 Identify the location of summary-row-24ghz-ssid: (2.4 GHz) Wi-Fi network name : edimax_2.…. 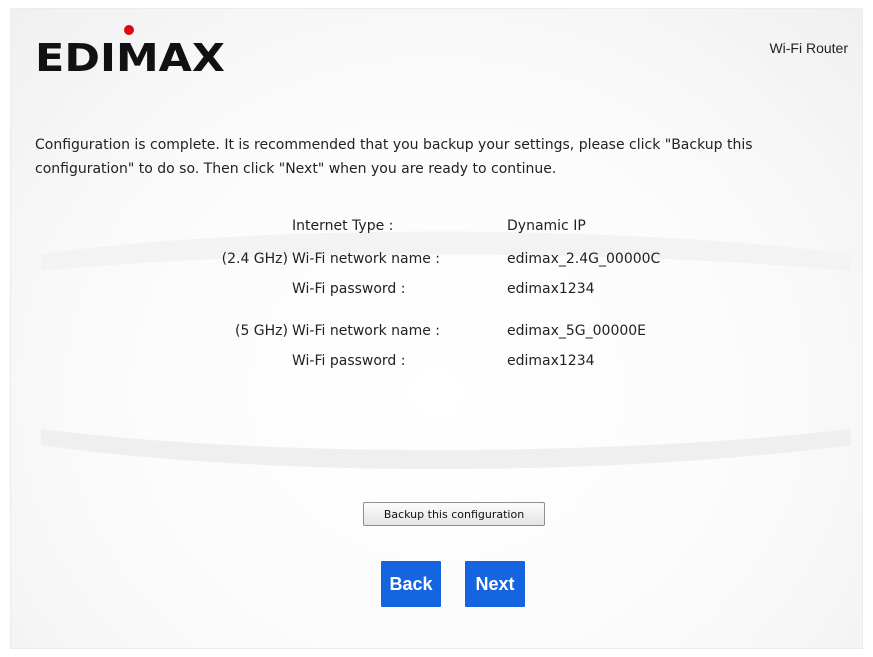
(436, 261).